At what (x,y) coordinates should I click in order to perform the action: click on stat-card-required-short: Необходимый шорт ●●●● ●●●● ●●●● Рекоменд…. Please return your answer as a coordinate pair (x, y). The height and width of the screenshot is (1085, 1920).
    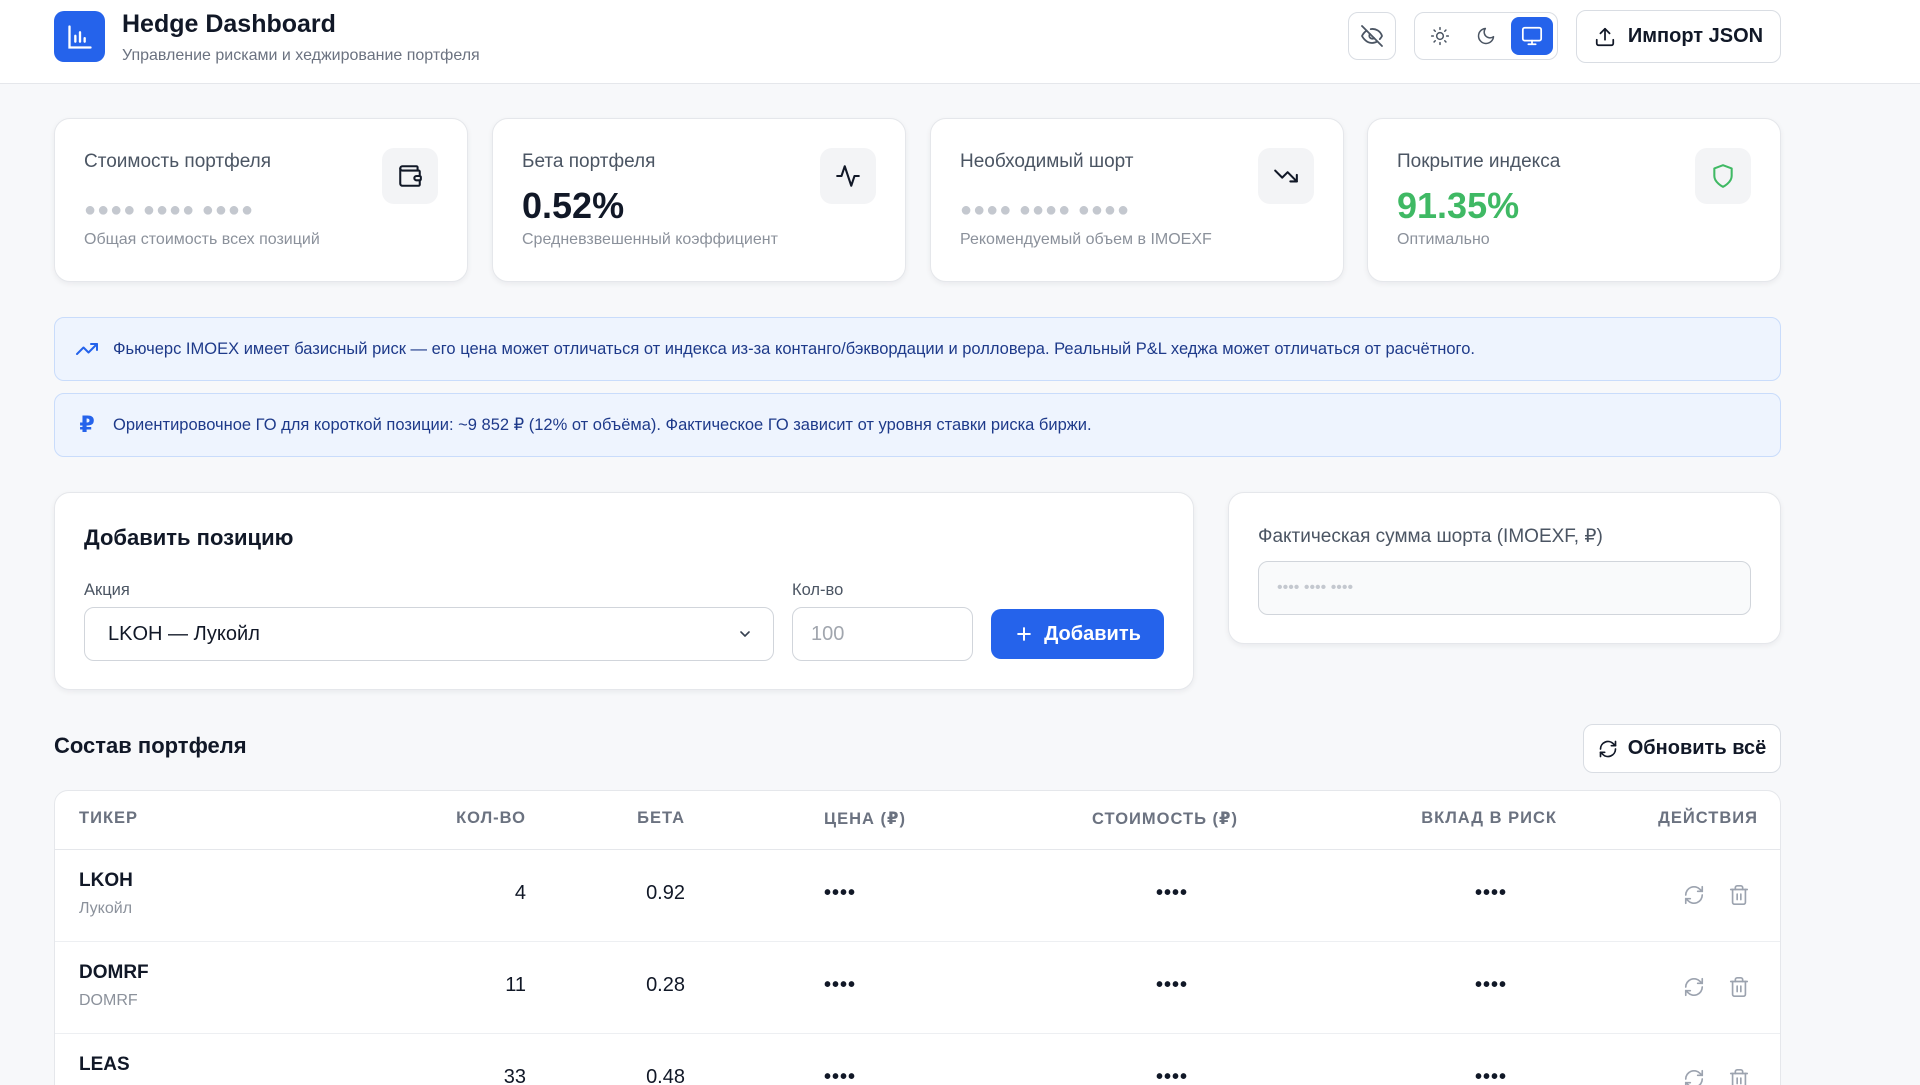
    Looking at the image, I should click on (1137, 200).